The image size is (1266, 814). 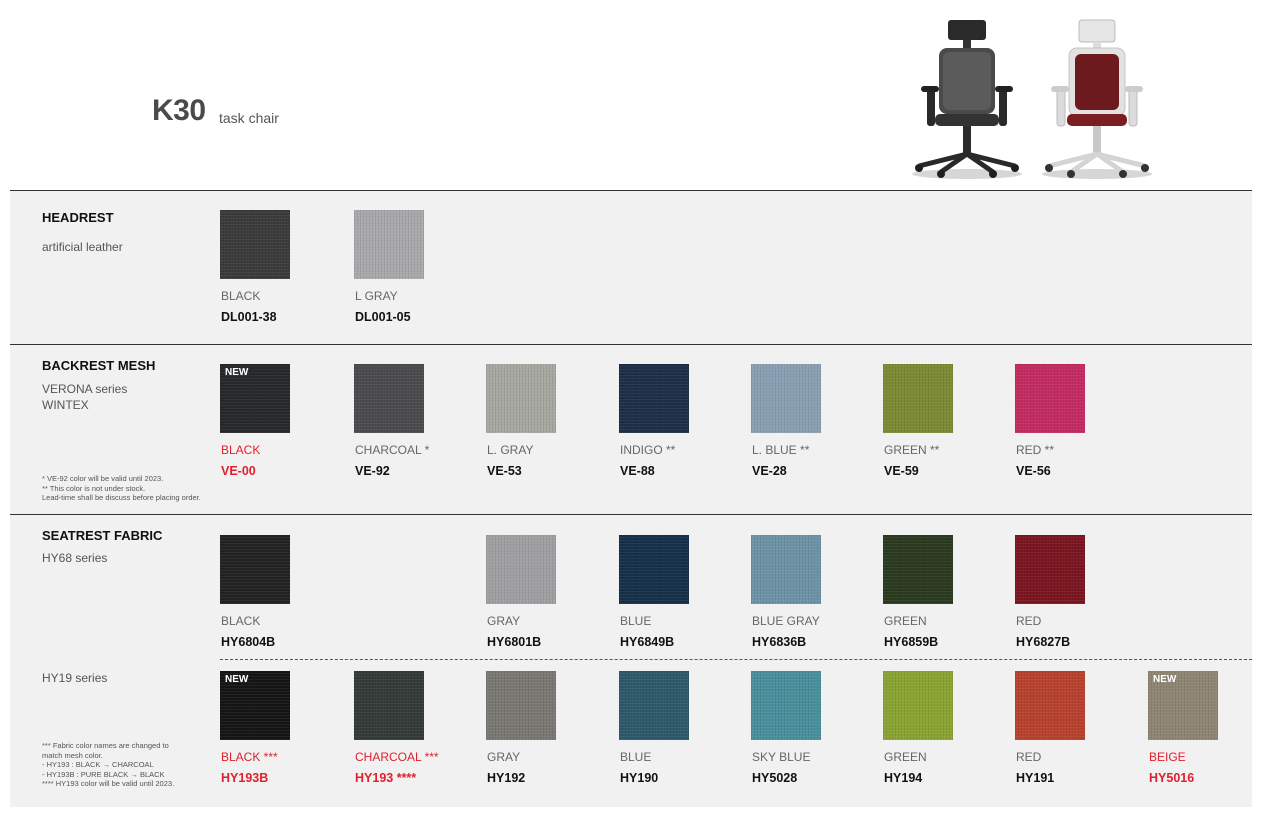 I want to click on color-code: HY190, so click(x=639, y=778).